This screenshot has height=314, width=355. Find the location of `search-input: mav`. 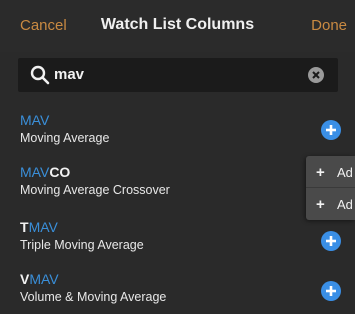

search-input: mav is located at coordinates (69, 74).